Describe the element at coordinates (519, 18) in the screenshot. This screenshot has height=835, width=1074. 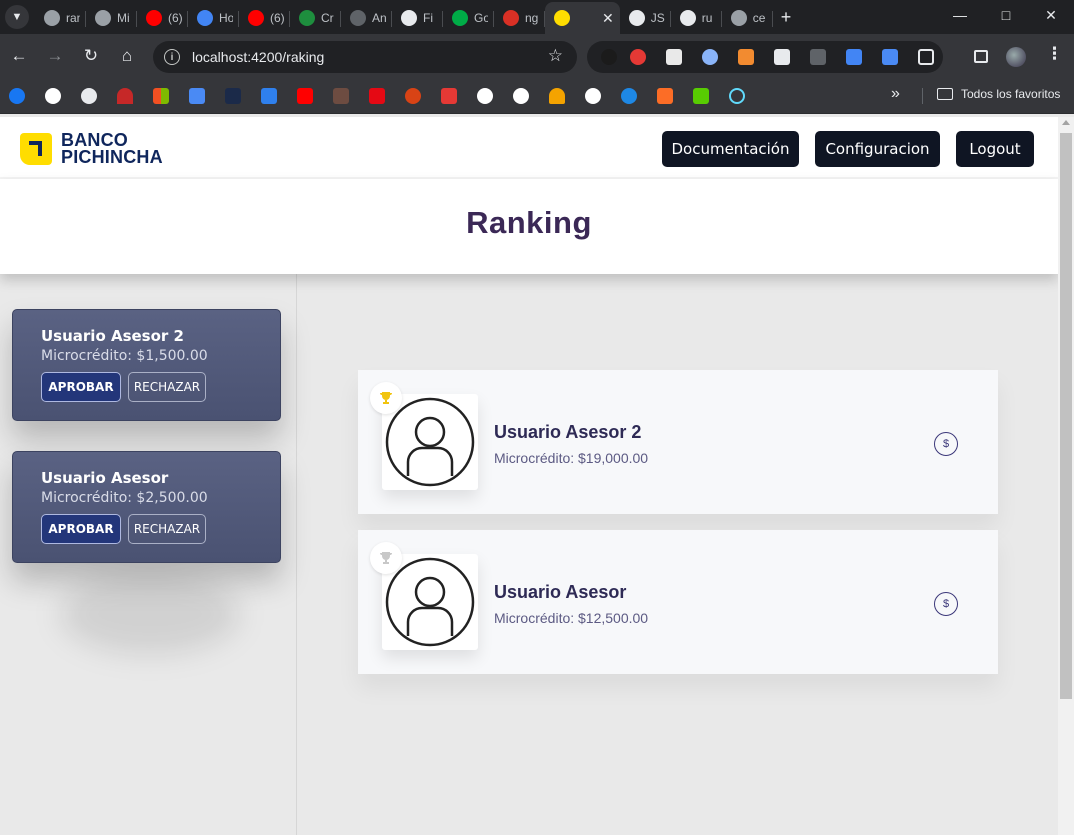
I see `browser-tab: ng` at that location.